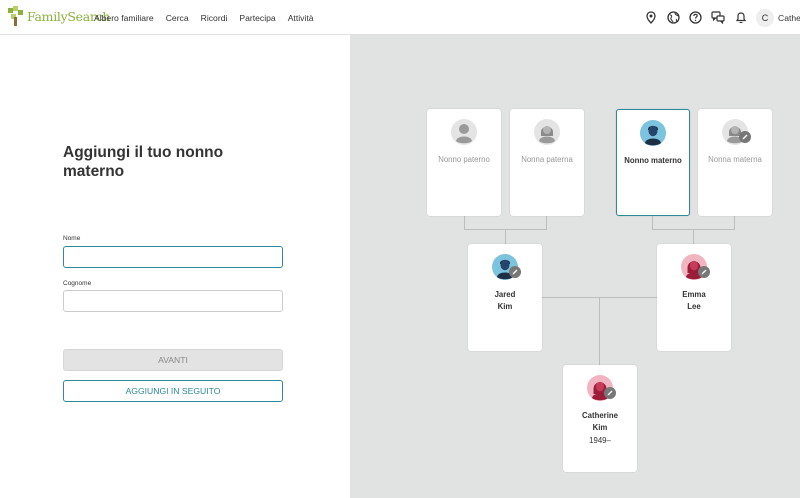 Image resolution: width=800 pixels, height=498 pixels. What do you see at coordinates (694, 306) in the screenshot?
I see `last-name: Lee` at bounding box center [694, 306].